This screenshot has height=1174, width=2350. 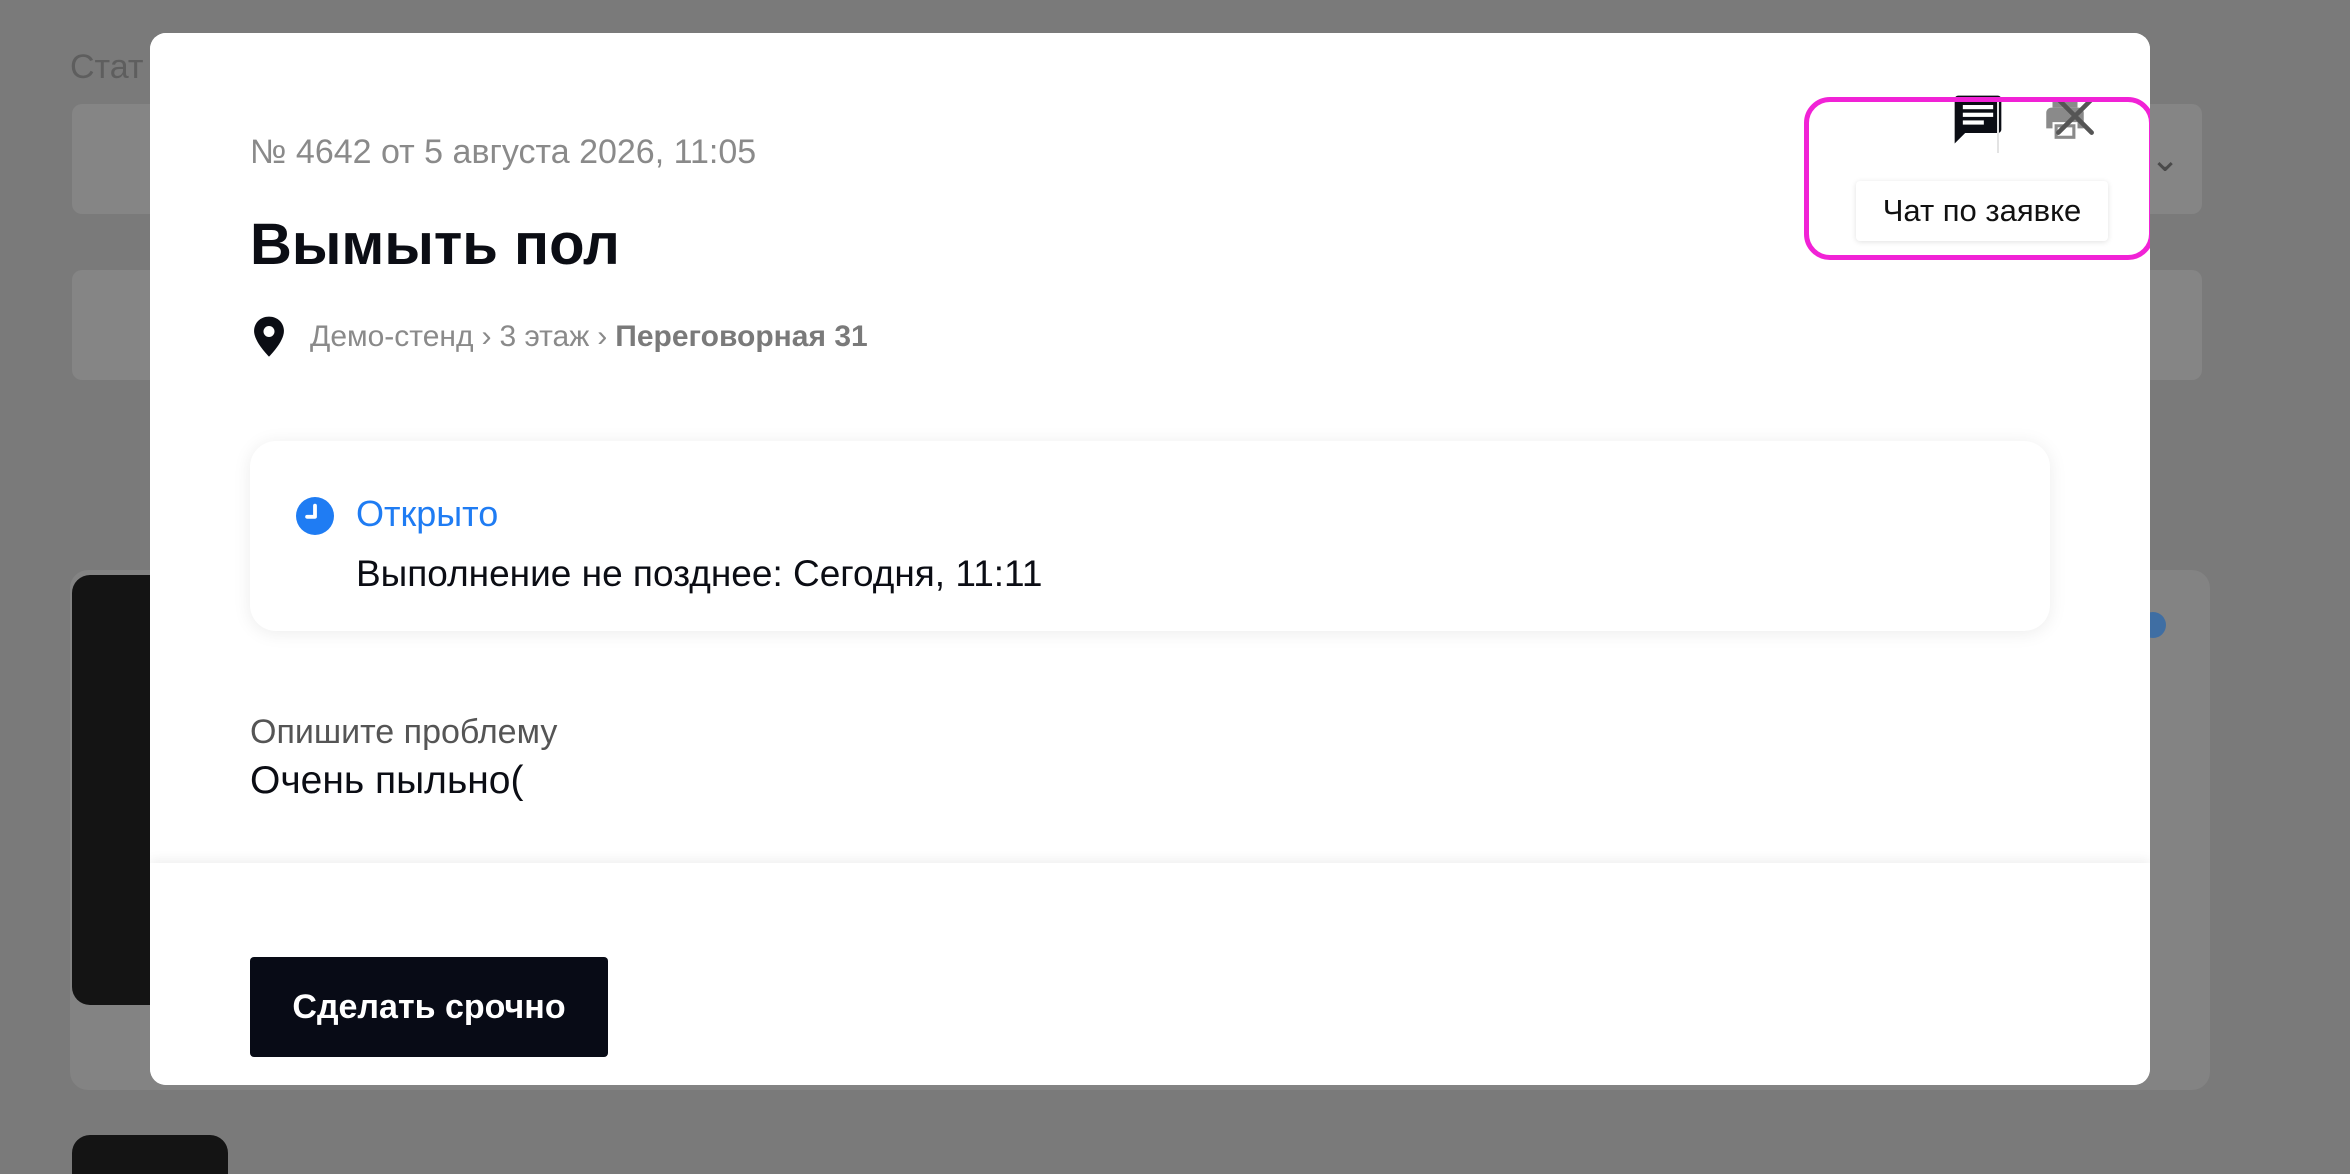 I want to click on status-deadline: Выполнение не позднее: Сегодня, 11:11, so click(x=699, y=573).